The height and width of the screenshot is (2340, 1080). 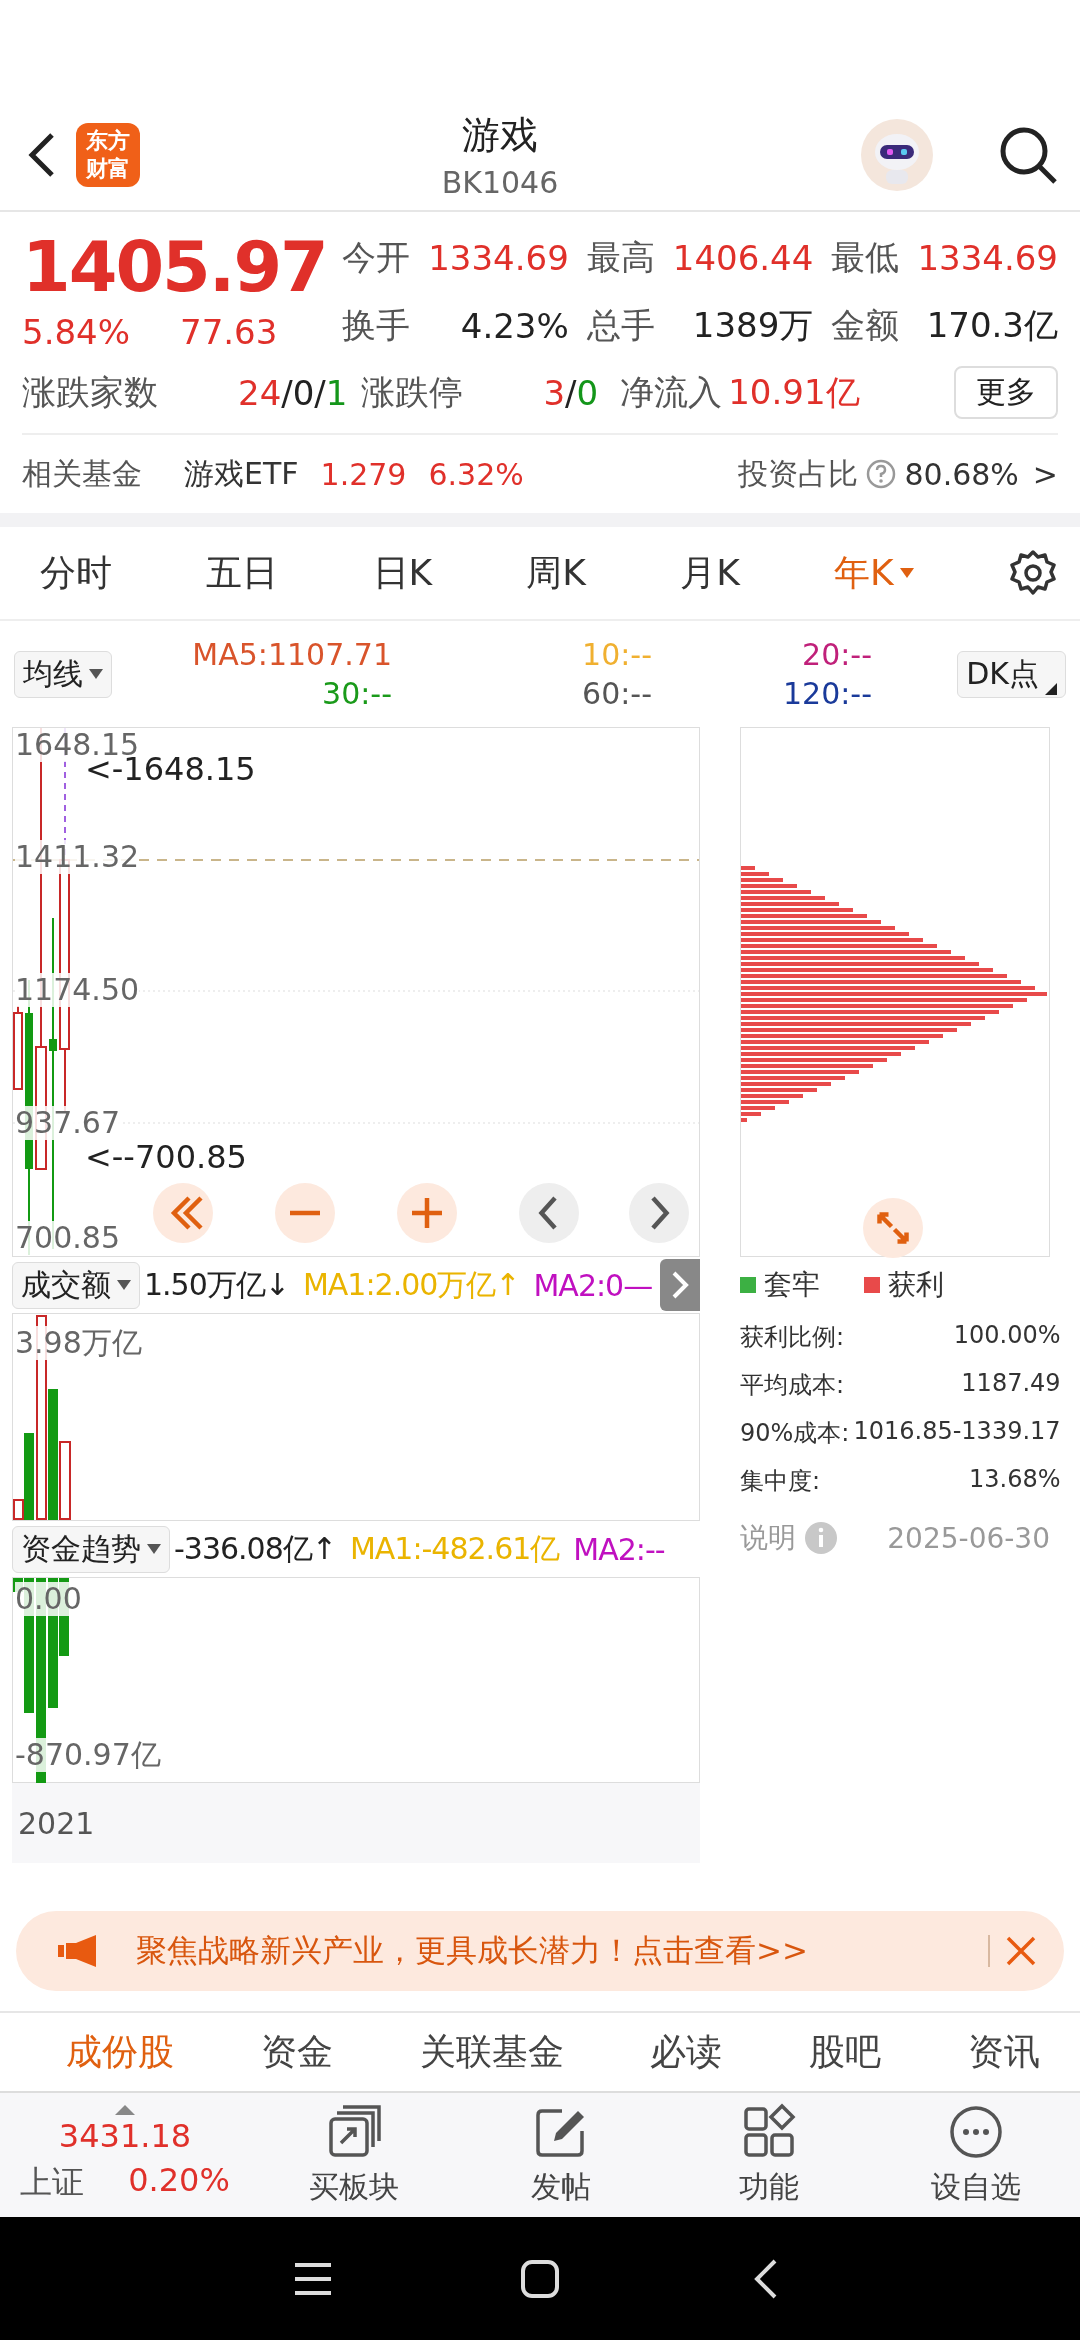 I want to click on period-tab: 周K, so click(x=556, y=573).